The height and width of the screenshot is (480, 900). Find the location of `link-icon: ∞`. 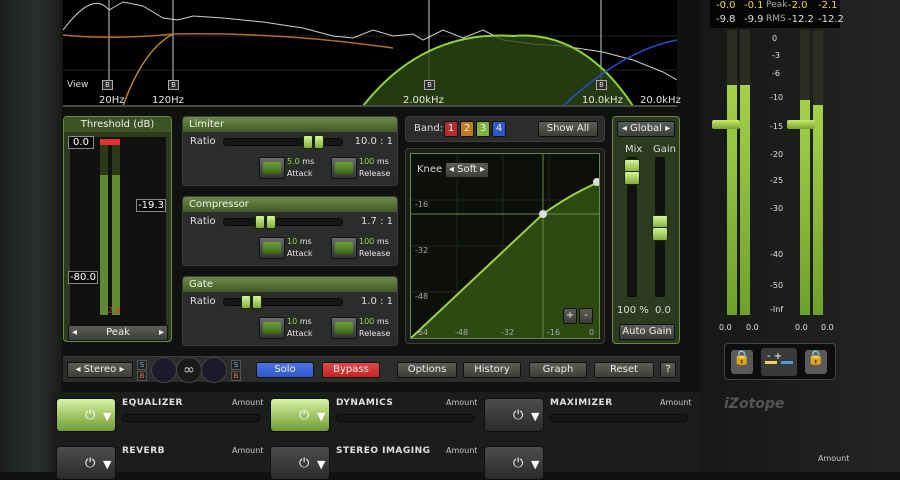

link-icon: ∞ is located at coordinates (189, 370).